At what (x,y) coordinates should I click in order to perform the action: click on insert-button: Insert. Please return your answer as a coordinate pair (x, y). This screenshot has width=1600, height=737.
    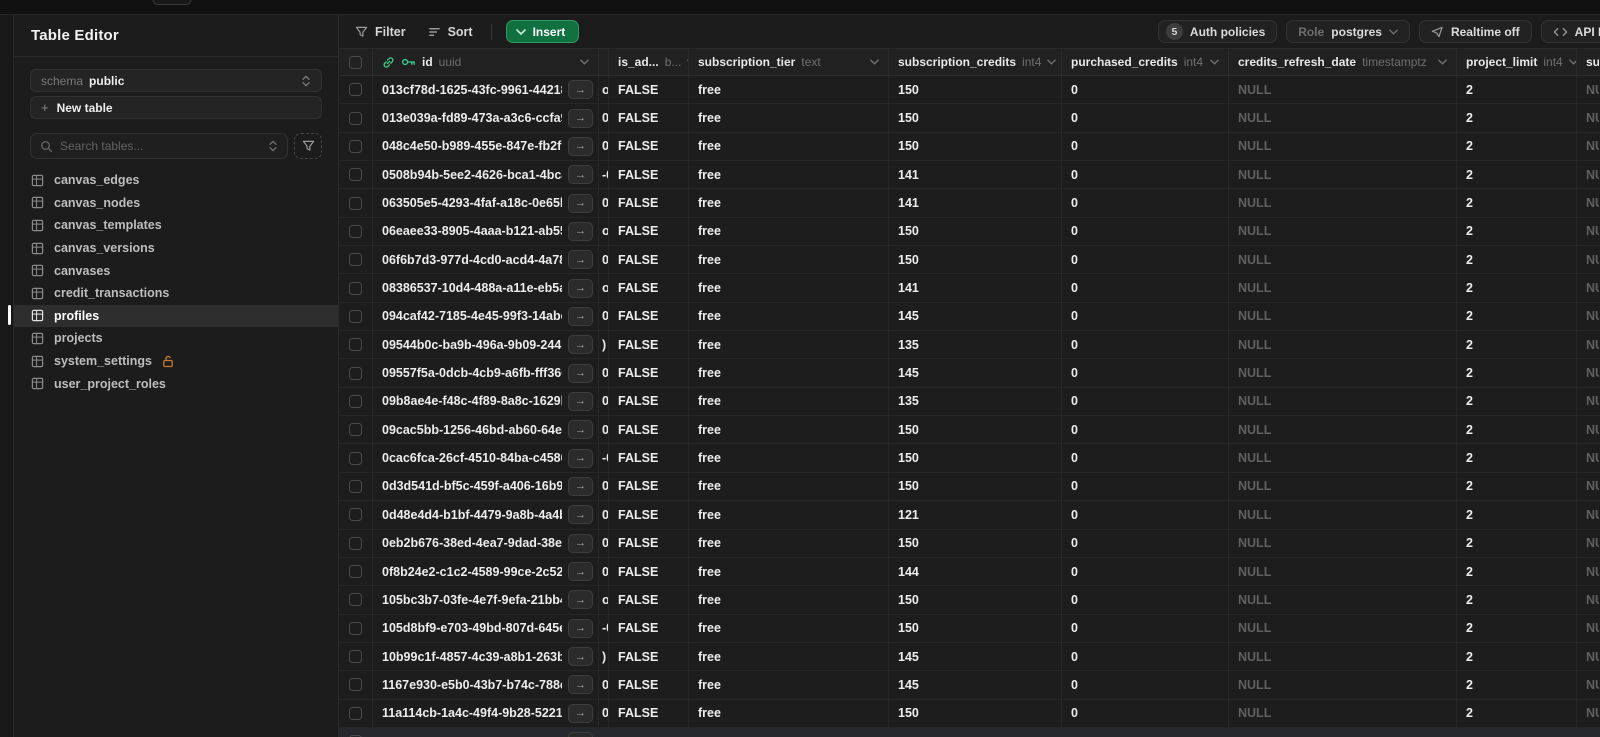
    Looking at the image, I should click on (542, 31).